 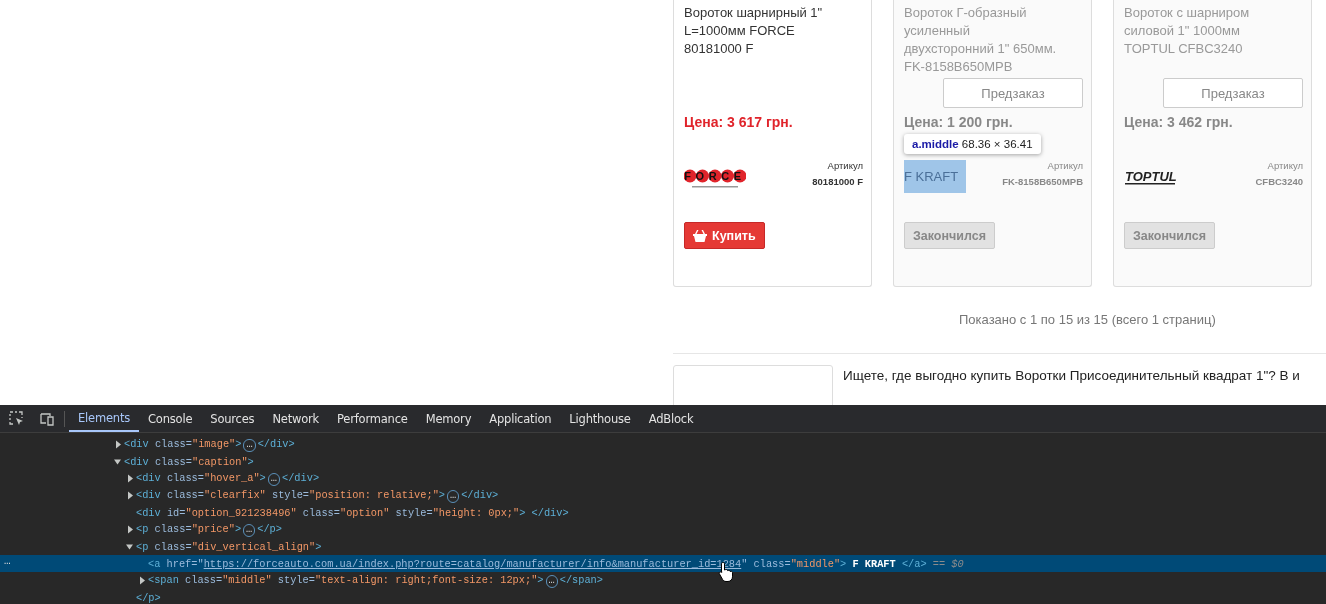 I want to click on code-line: <div class="caption">, so click(x=189, y=461).